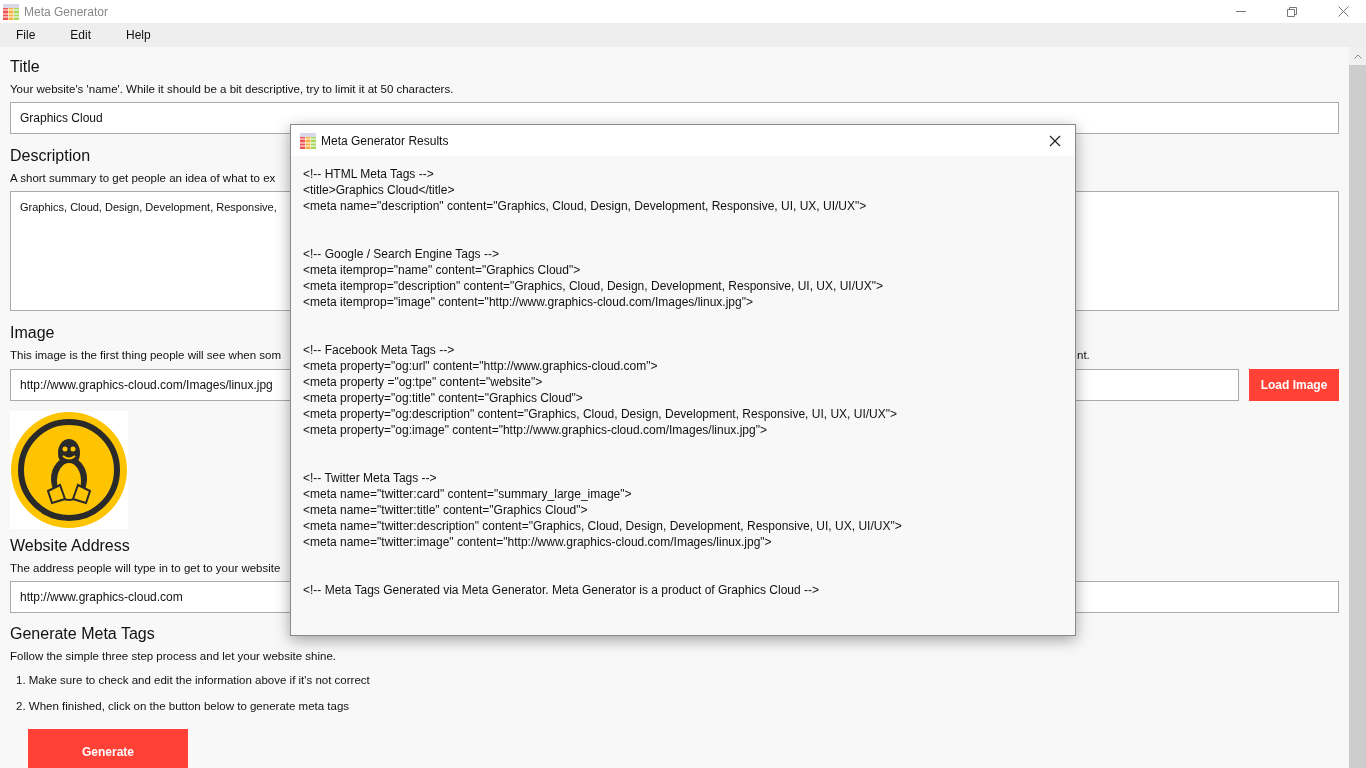 The image size is (1366, 768). I want to click on code-line: <meta itemprop="image" content="http://www.graphics-cloud.com/Images/linux.jpg">, so click(528, 302).